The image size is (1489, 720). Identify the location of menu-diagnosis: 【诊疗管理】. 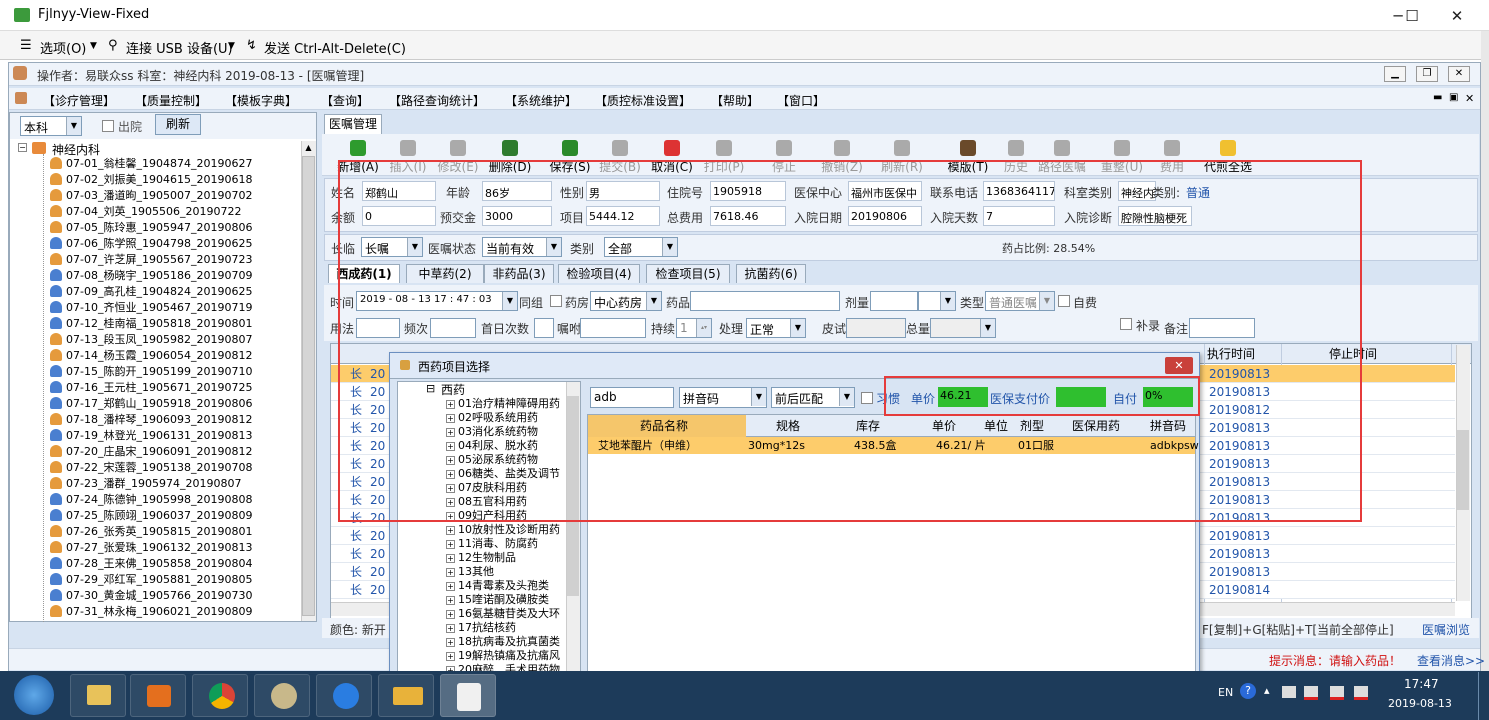
(79, 100).